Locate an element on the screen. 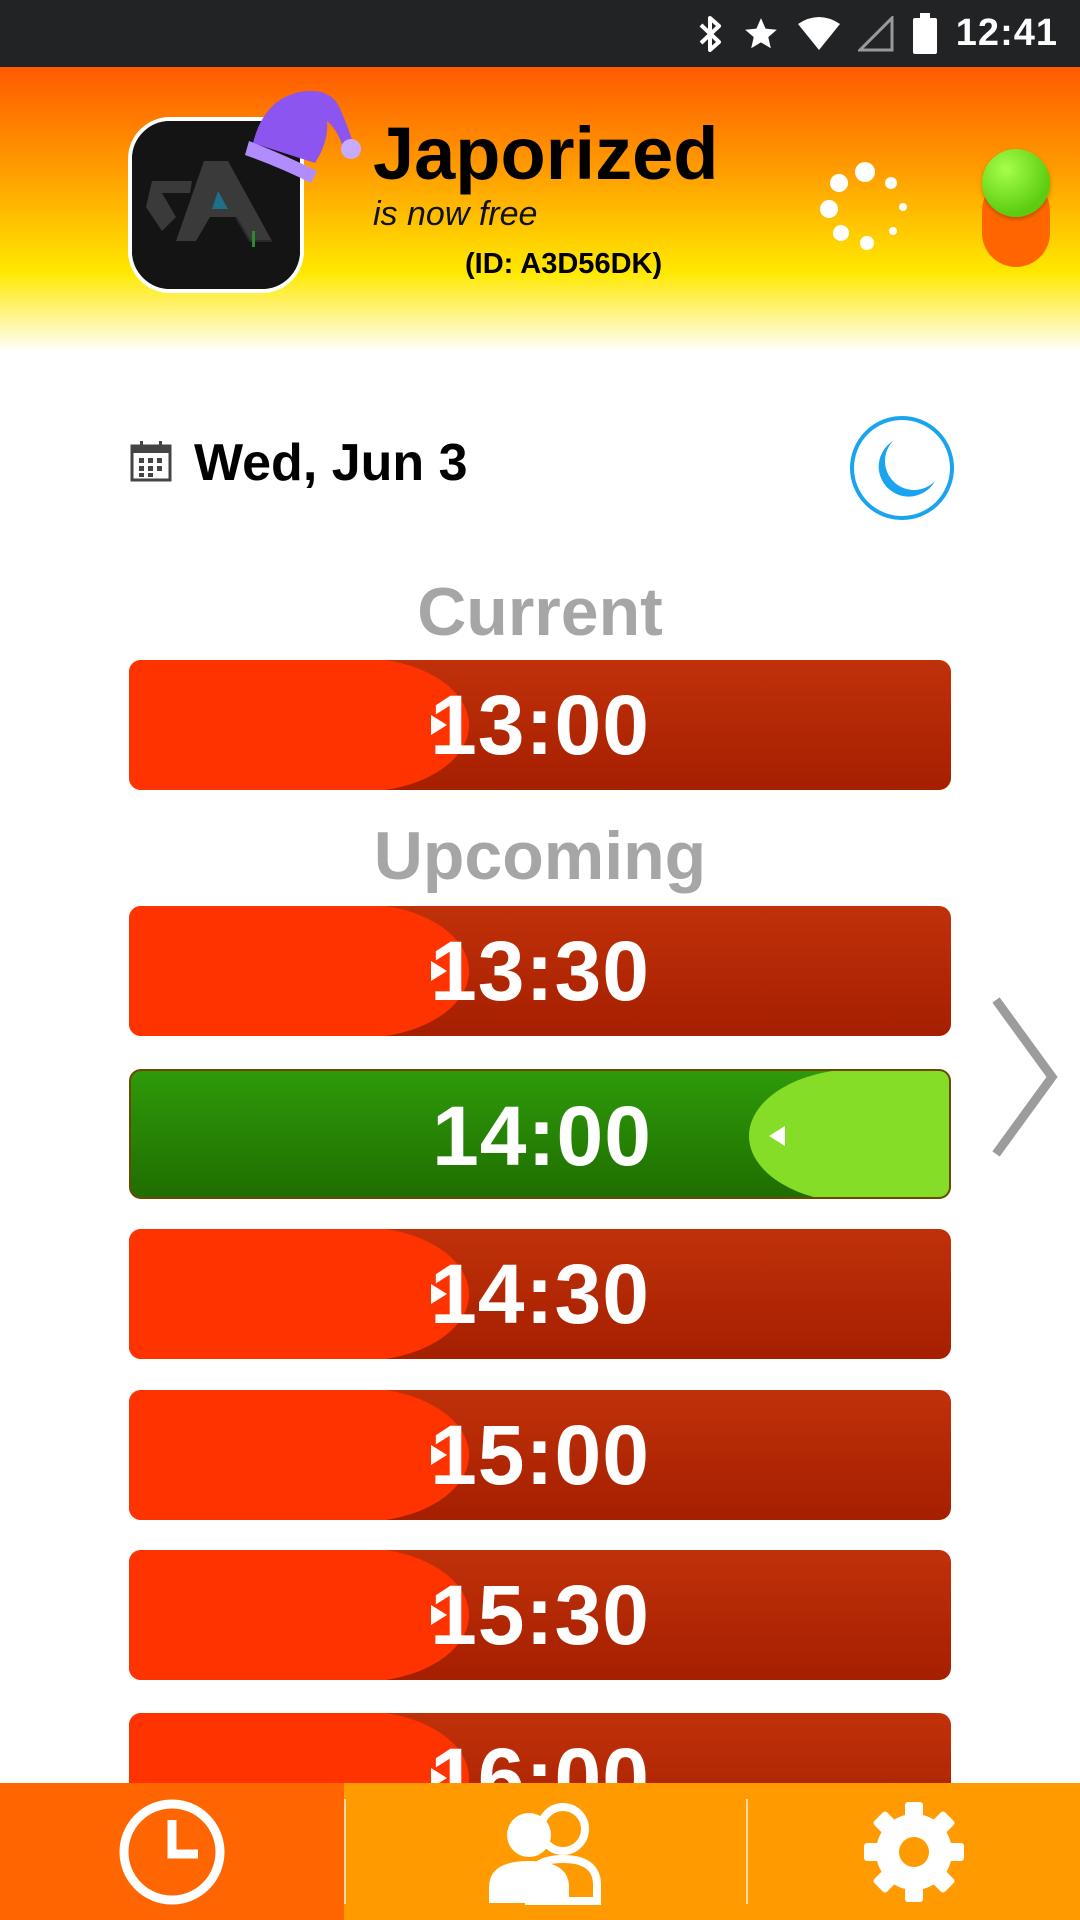 This screenshot has width=1080, height=1920. upcoming-section-label: Upcoming is located at coordinates (540, 856).